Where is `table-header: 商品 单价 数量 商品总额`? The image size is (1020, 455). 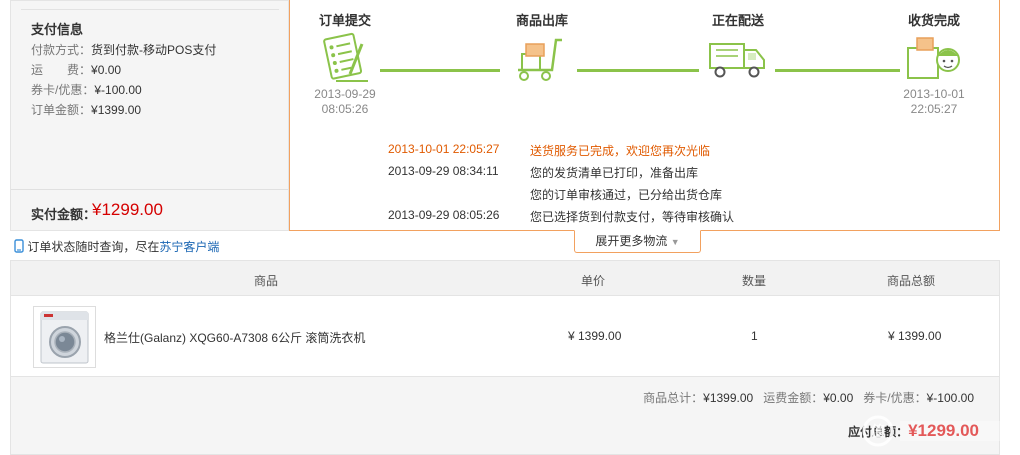 table-header: 商品 单价 数量 商品总额 is located at coordinates (505, 278).